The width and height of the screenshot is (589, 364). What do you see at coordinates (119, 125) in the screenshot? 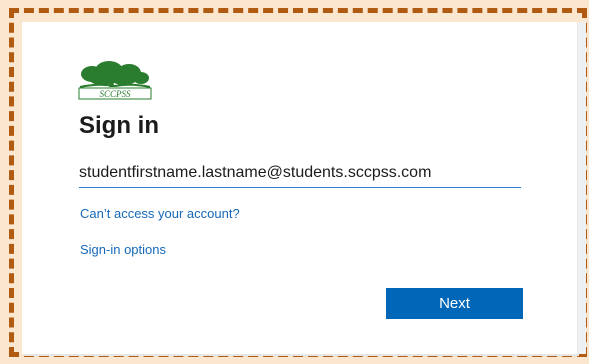
I see `page-title: Sign in` at bounding box center [119, 125].